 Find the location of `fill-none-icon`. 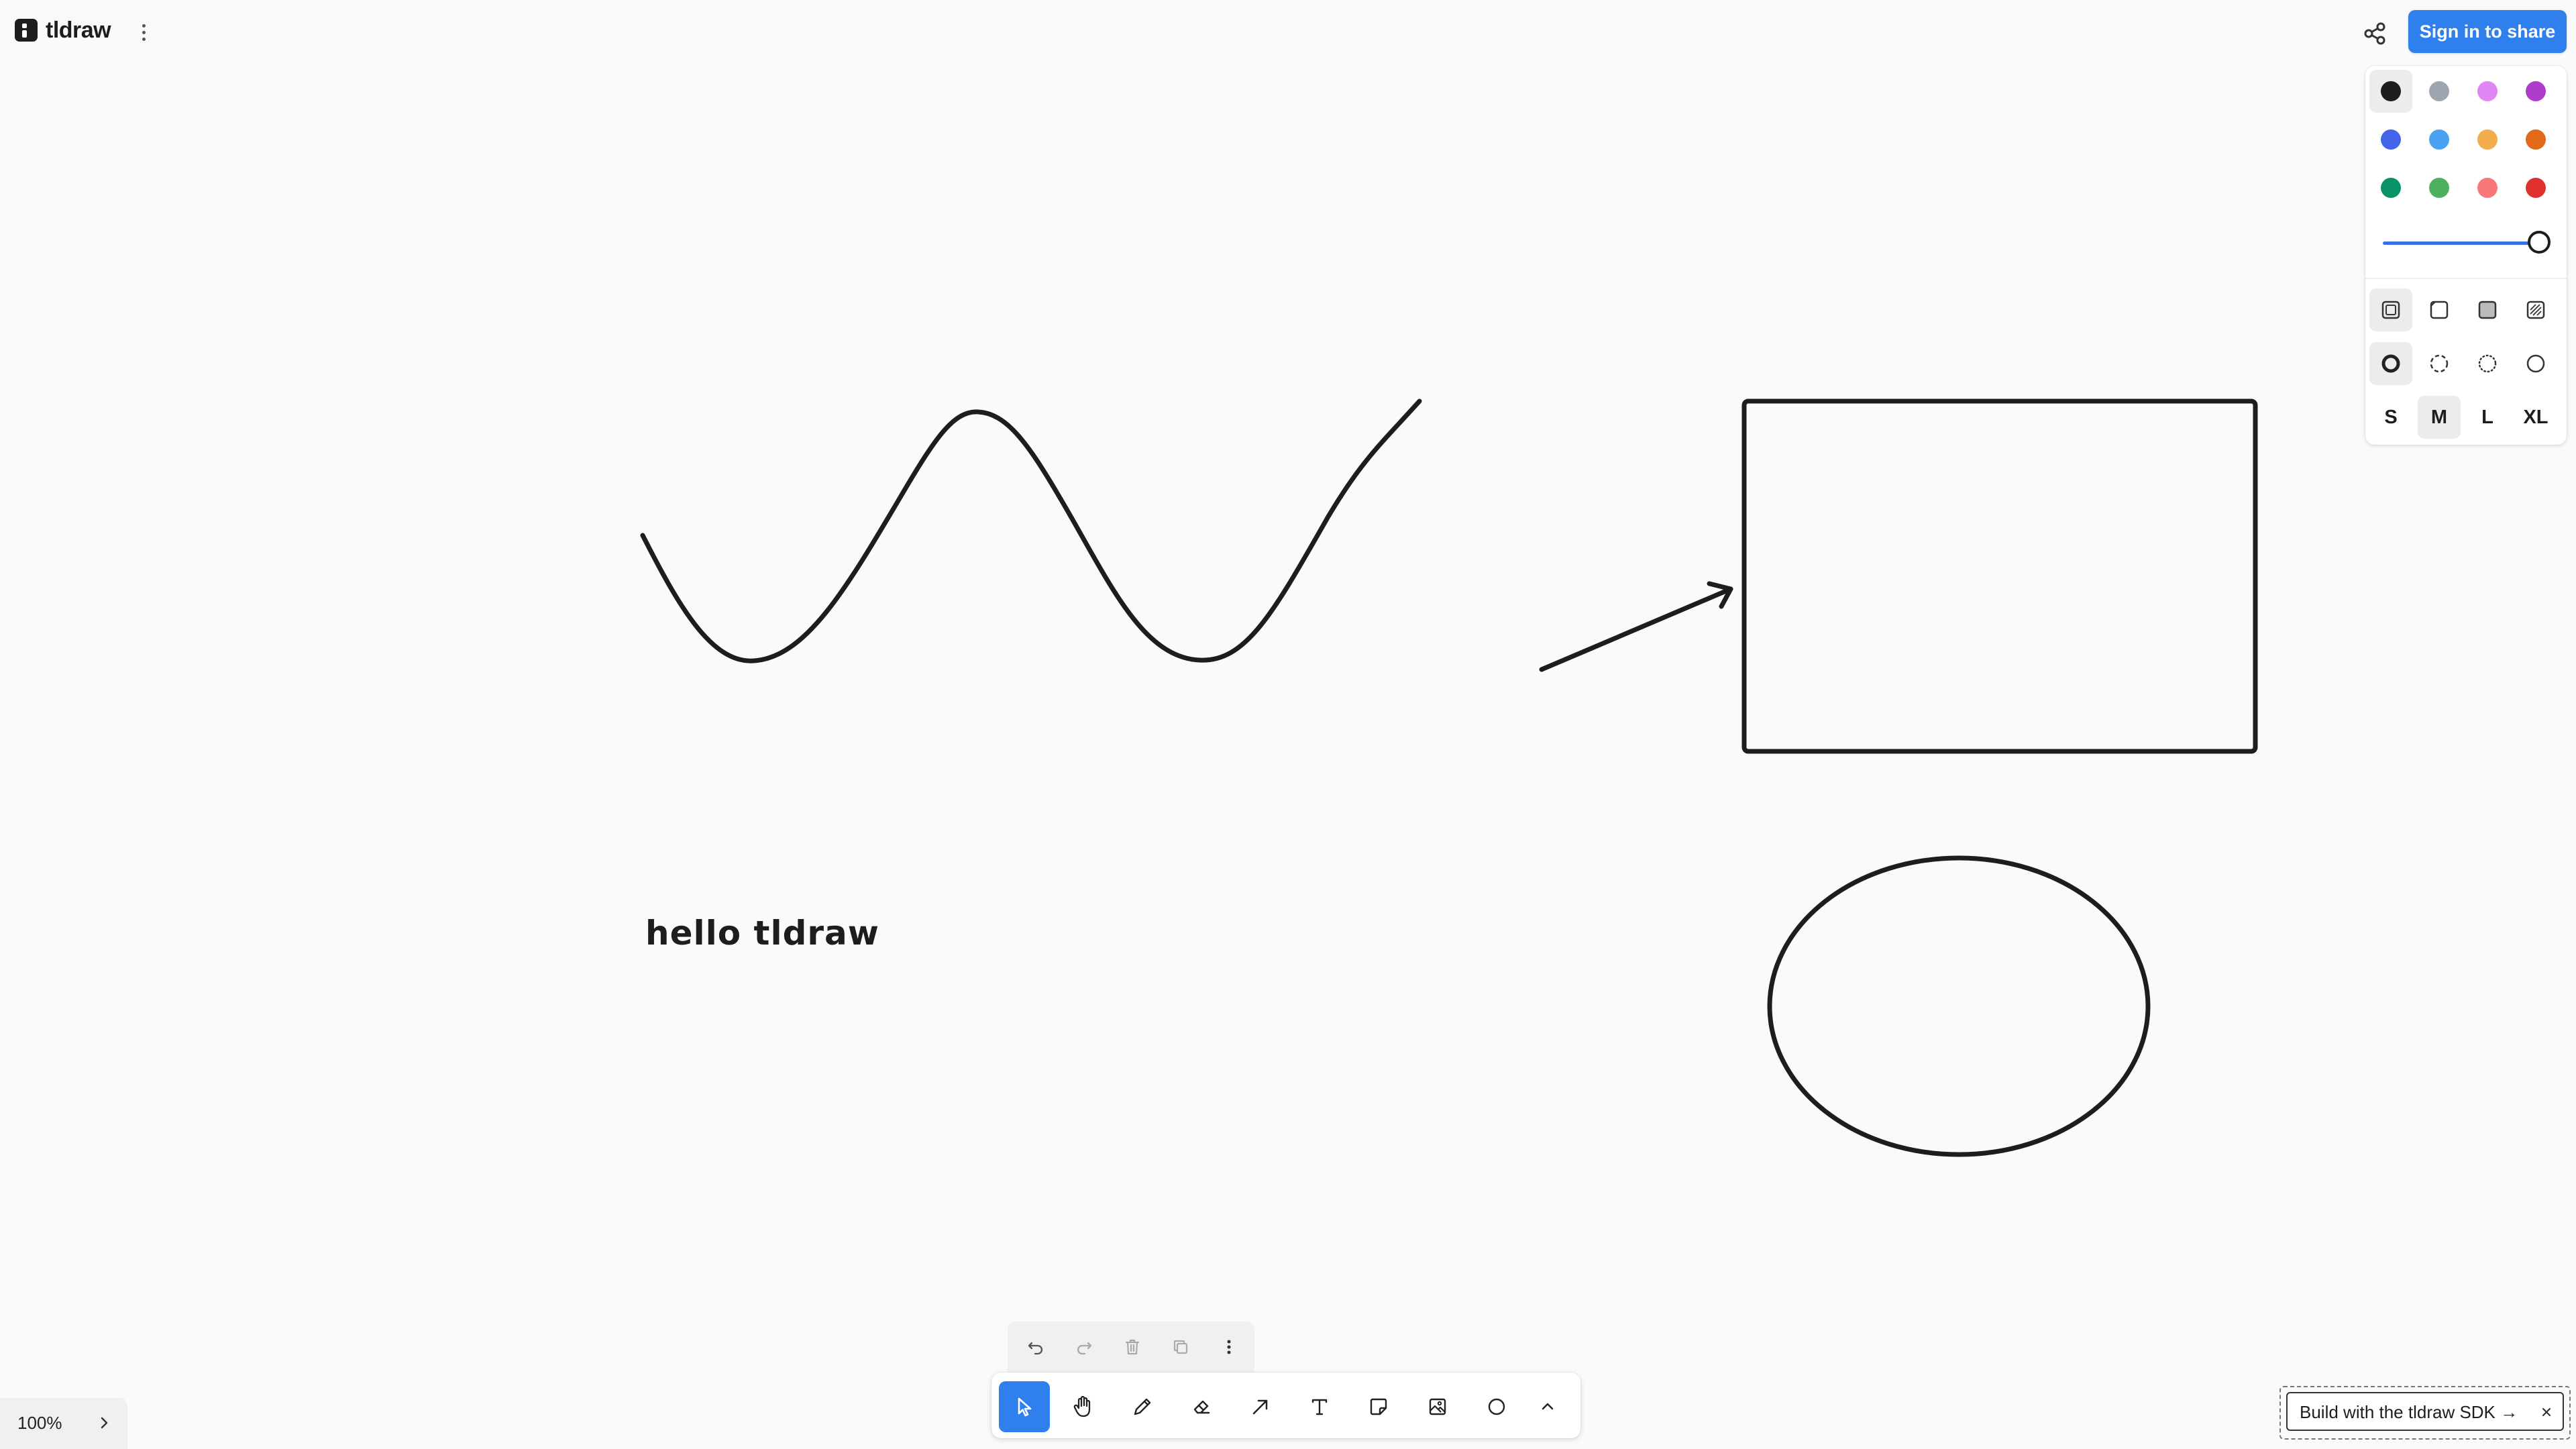

fill-none-icon is located at coordinates (2390, 310).